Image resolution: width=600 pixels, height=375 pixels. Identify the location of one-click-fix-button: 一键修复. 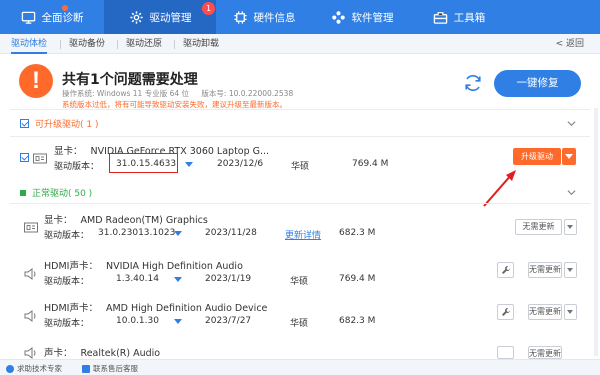
(537, 83).